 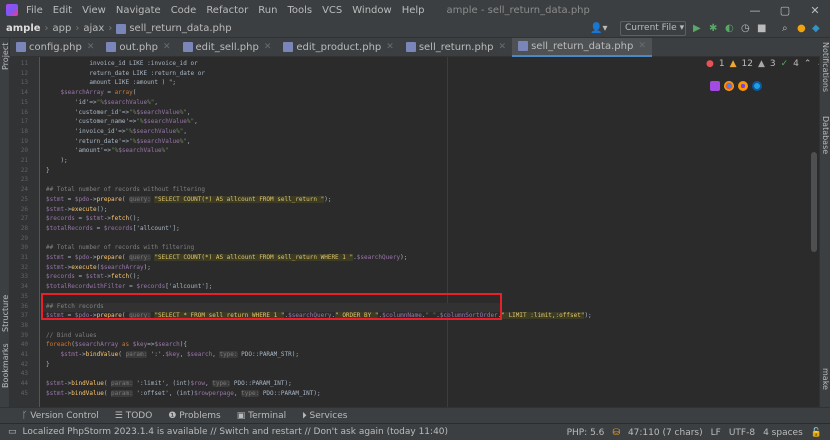 What do you see at coordinates (729, 86) in the screenshot?
I see `chrome-icon` at bounding box center [729, 86].